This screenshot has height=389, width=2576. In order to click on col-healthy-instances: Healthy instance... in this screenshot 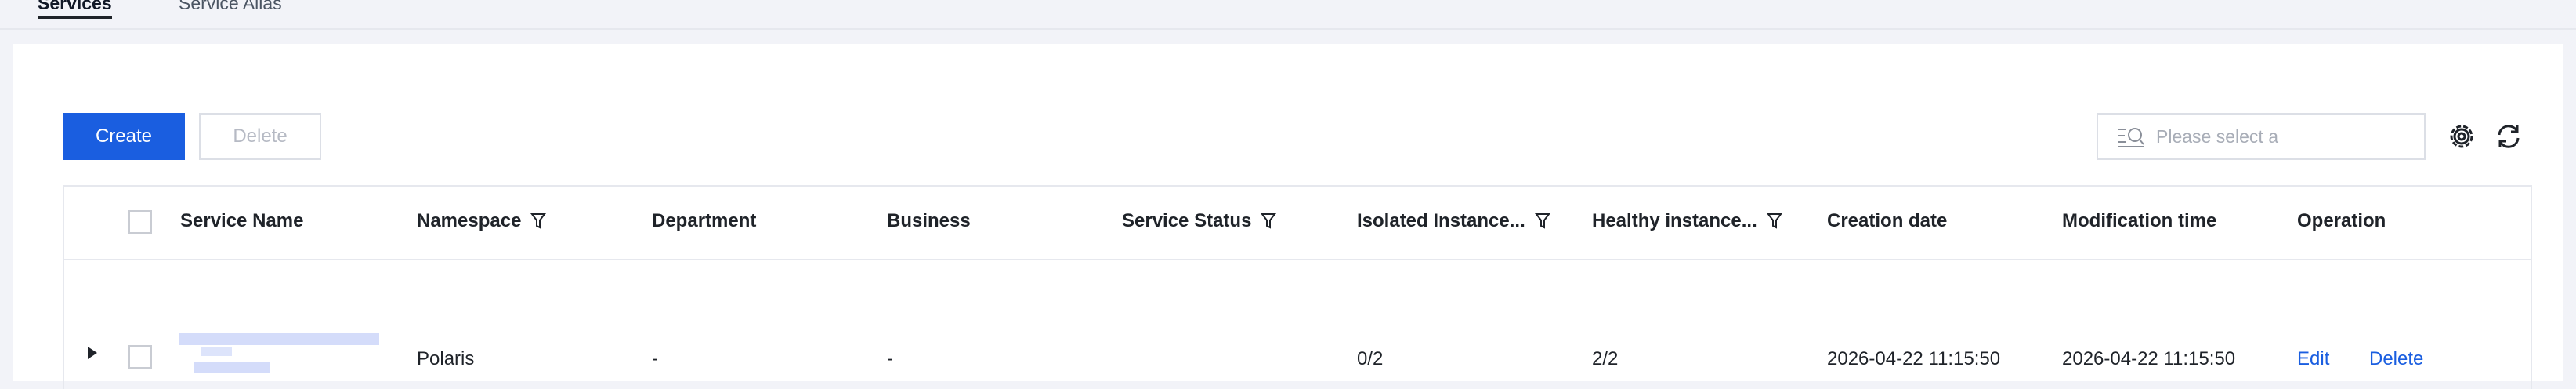, I will do `click(1687, 221)`.